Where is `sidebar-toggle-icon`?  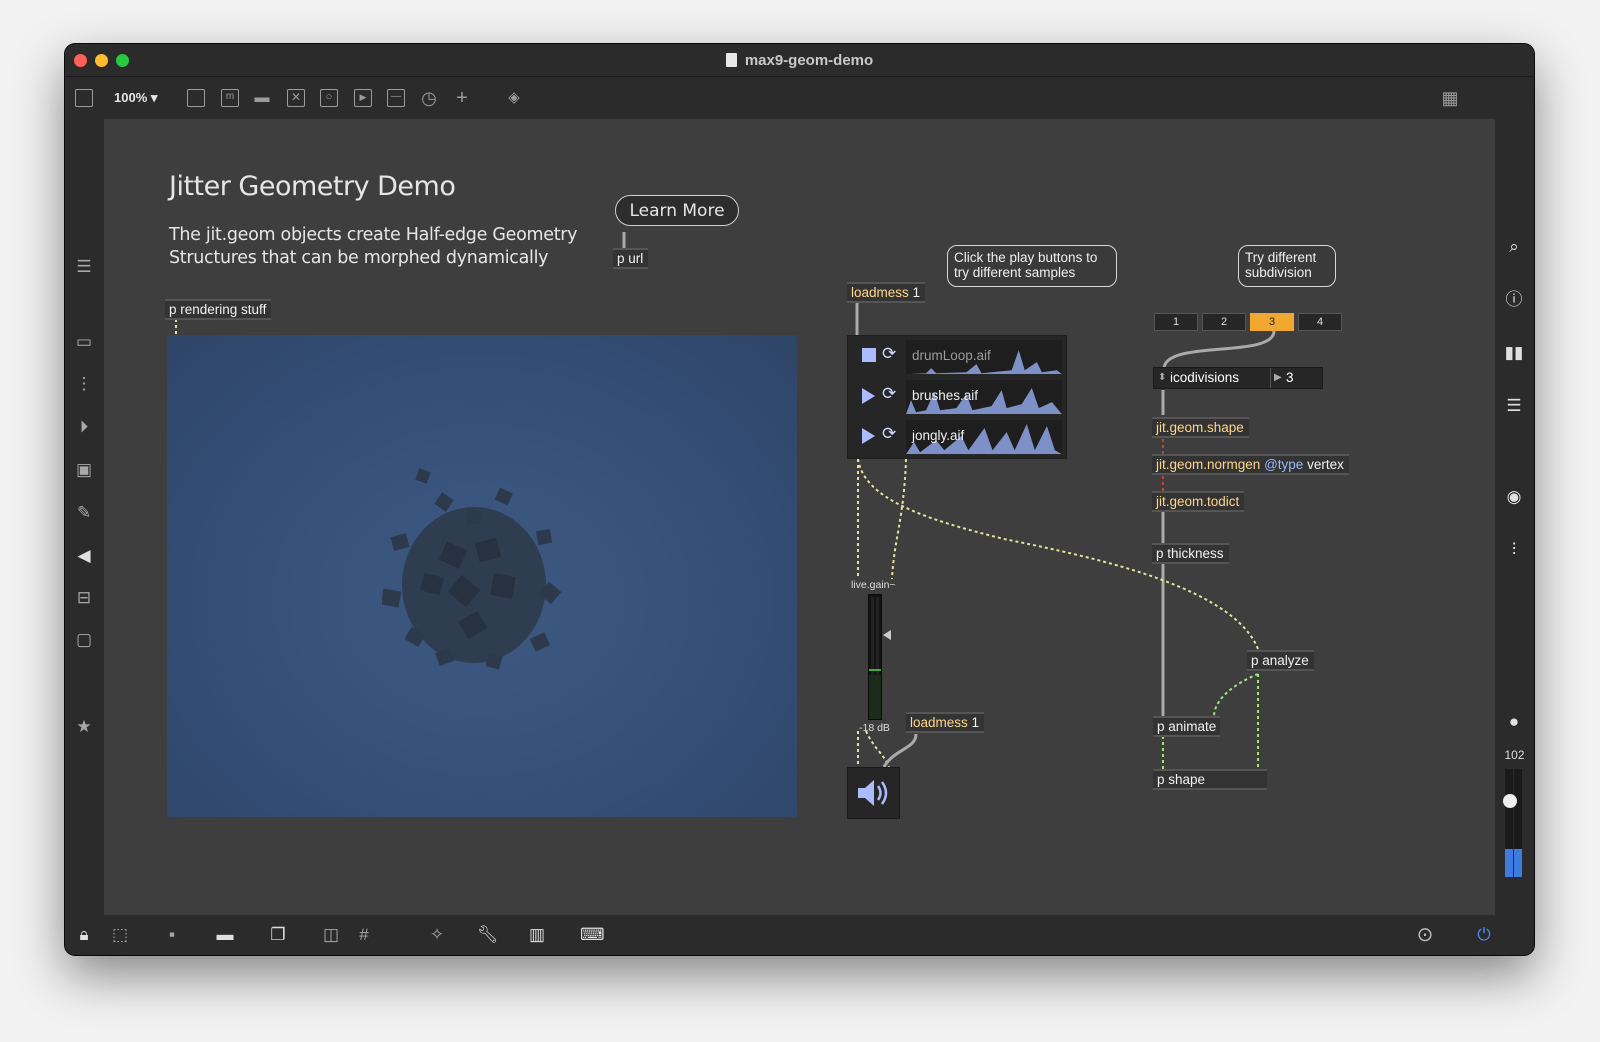
sidebar-toggle-icon is located at coordinates (84, 98).